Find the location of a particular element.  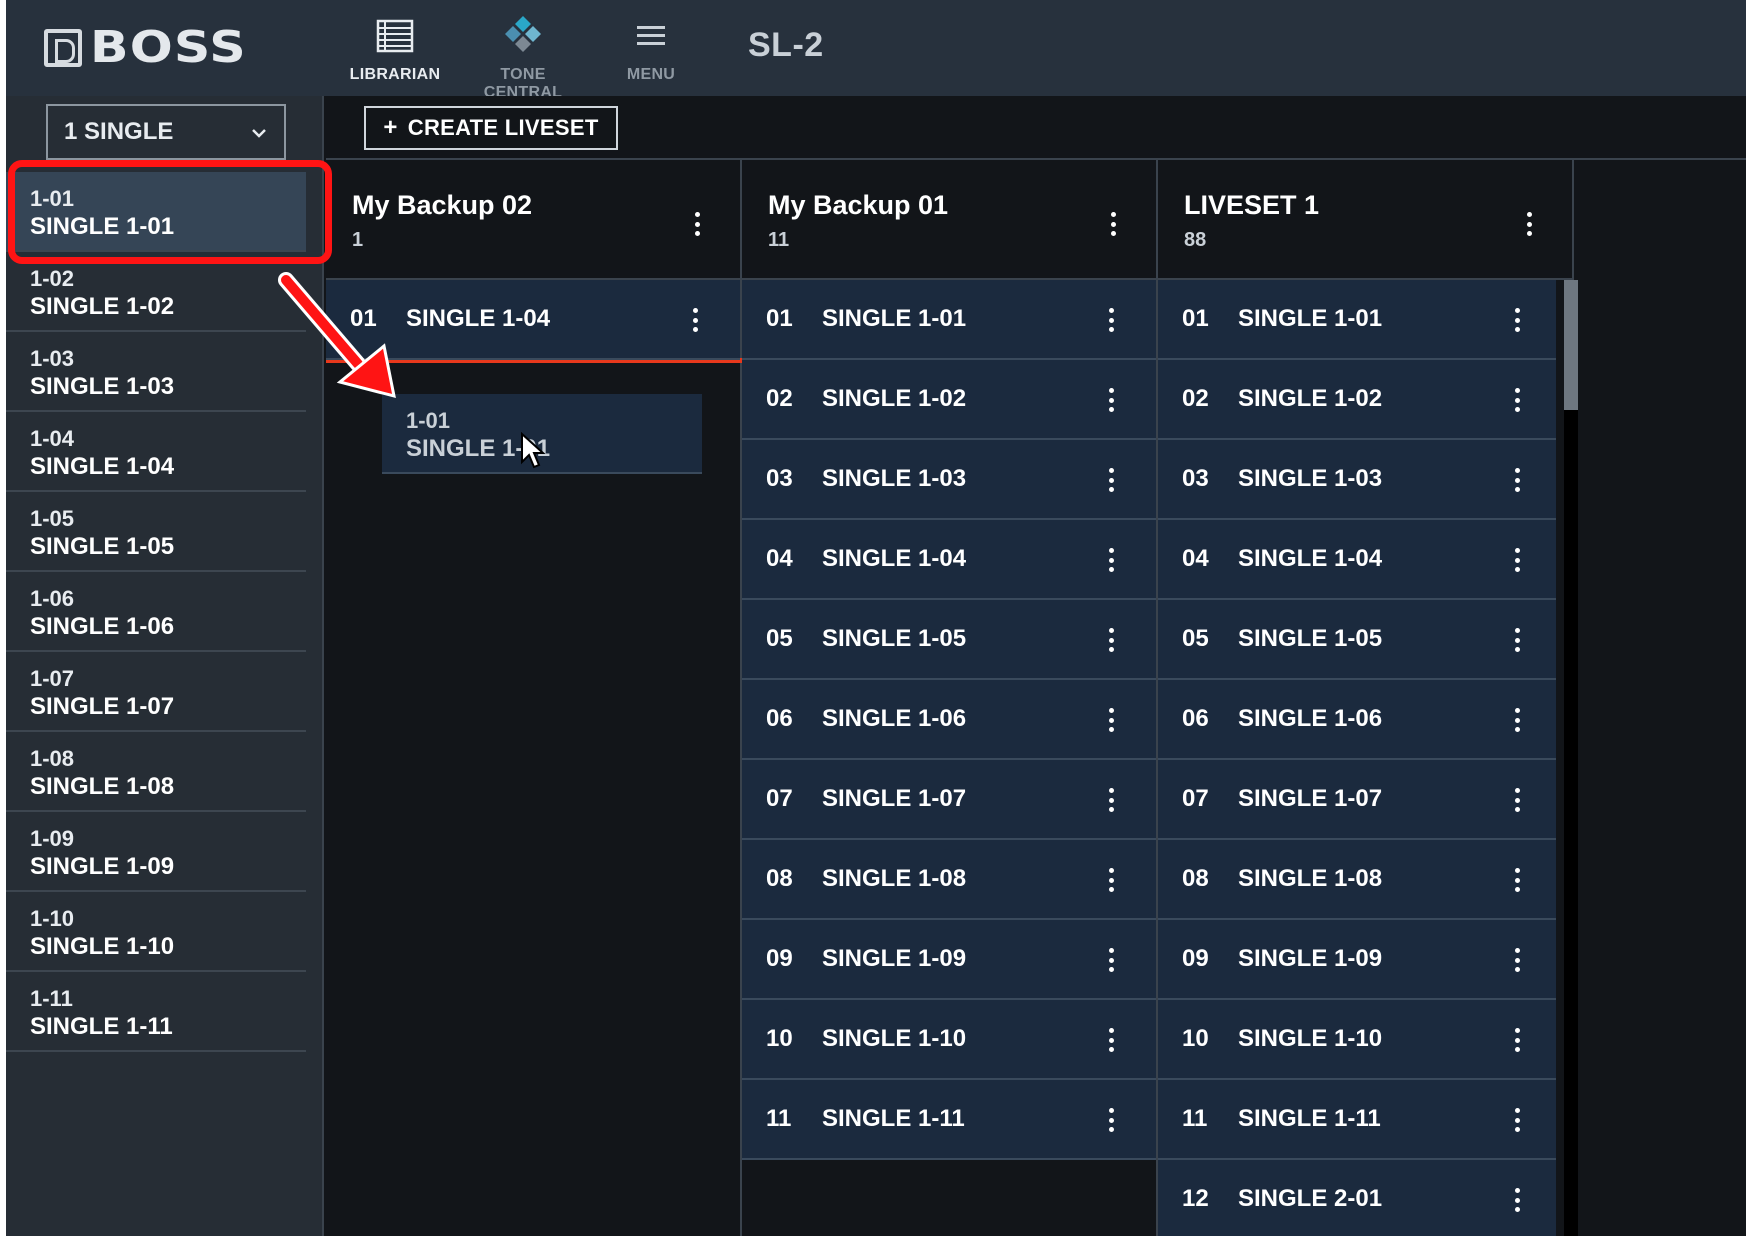

liveset-row: 12 SINGLE 2-01 is located at coordinates (1357, 1198).